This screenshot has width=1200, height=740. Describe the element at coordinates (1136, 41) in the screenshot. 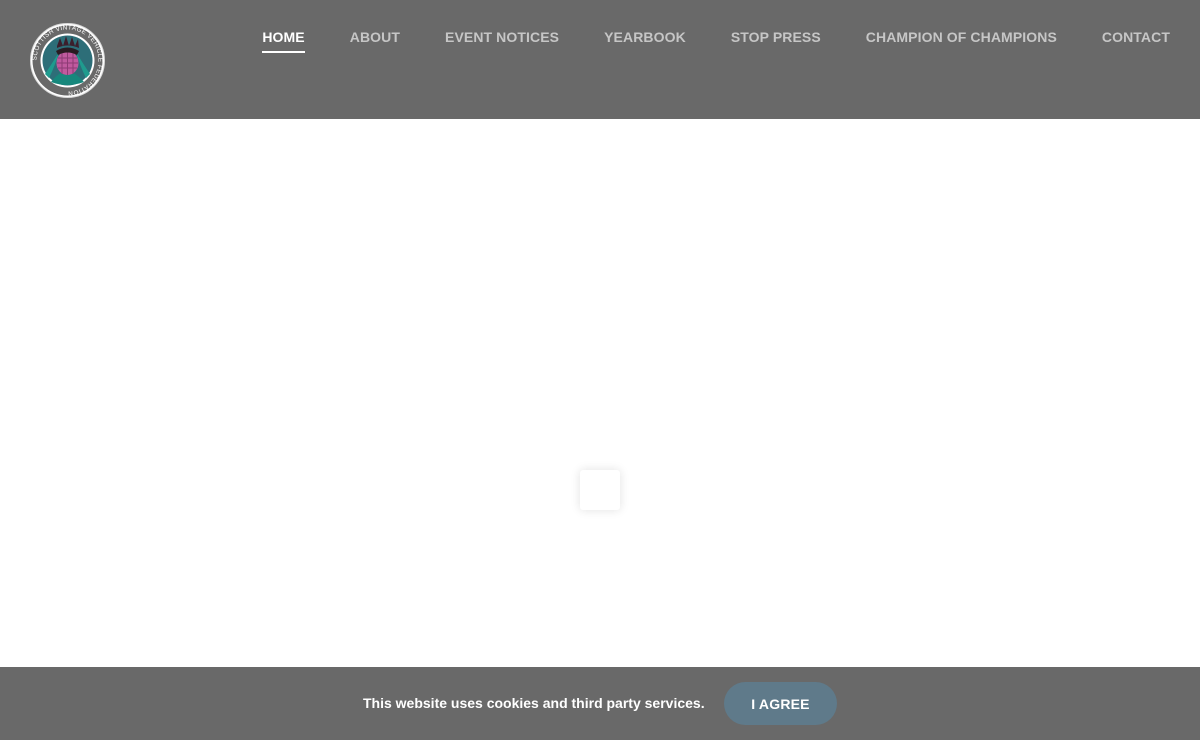

I see `nav-item-contact: CONTACT` at that location.